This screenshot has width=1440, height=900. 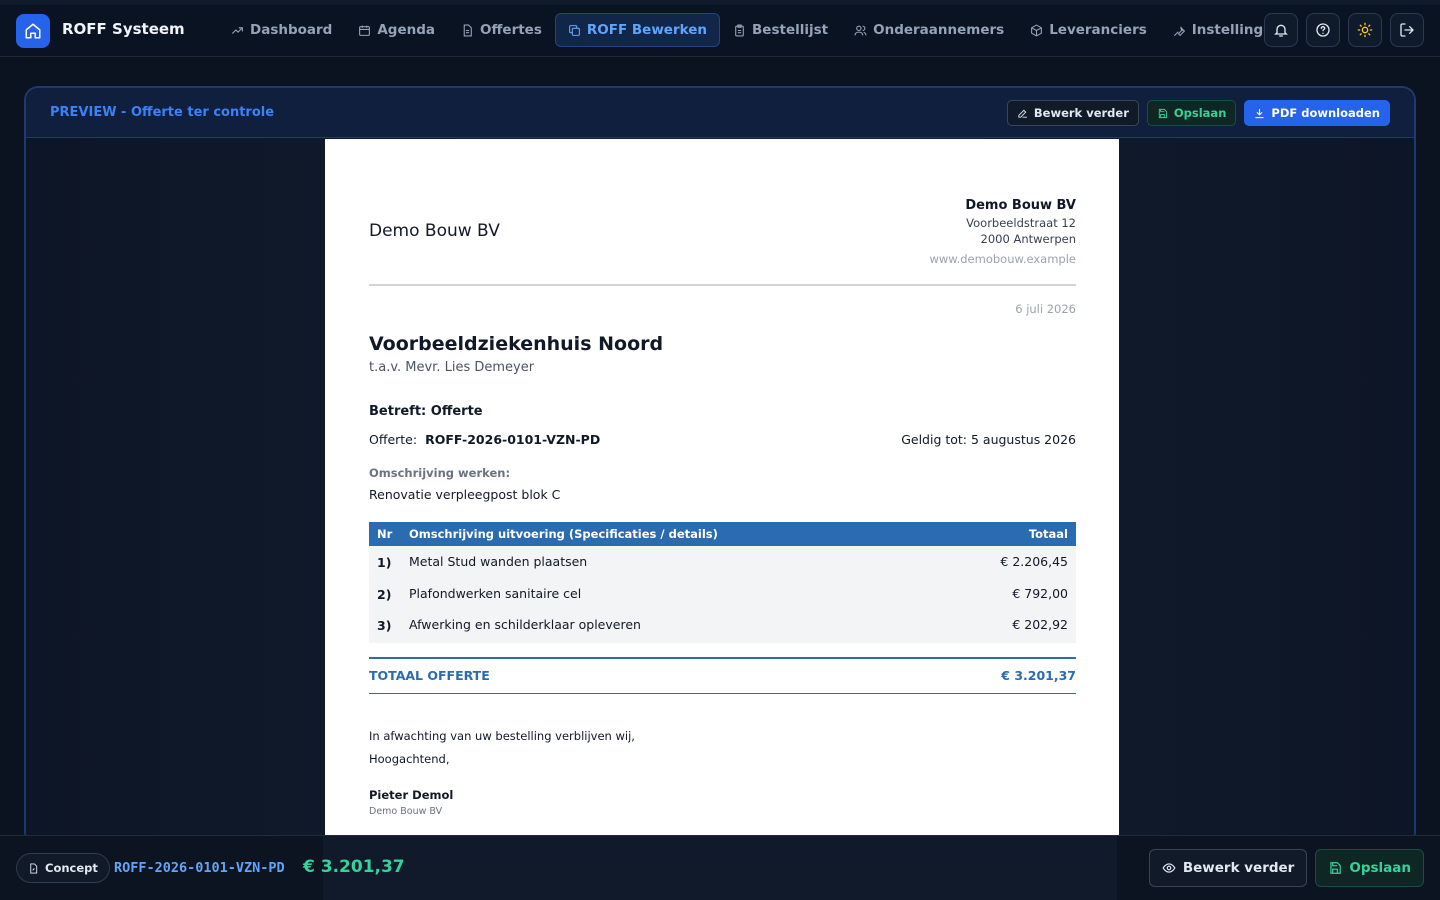 I want to click on nav-label: Leveranciers, so click(x=1098, y=30).